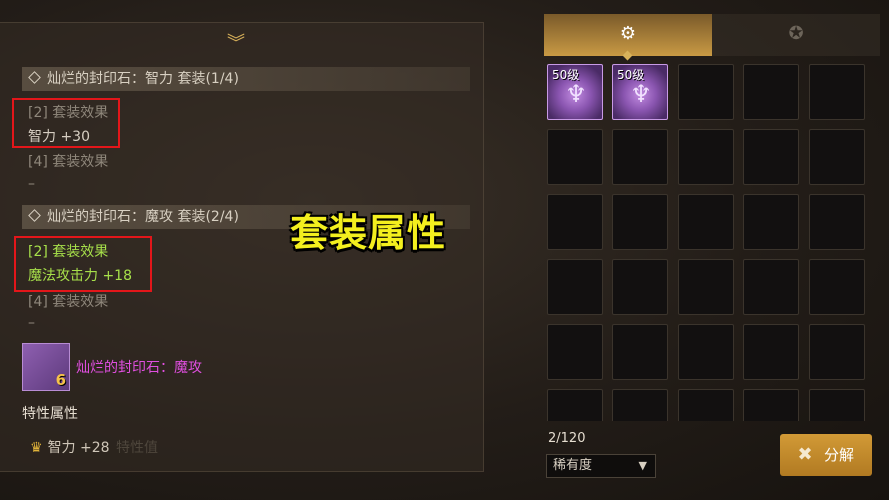 The width and height of the screenshot is (889, 500). What do you see at coordinates (839, 455) in the screenshot?
I see `decompose-label: 分解` at bounding box center [839, 455].